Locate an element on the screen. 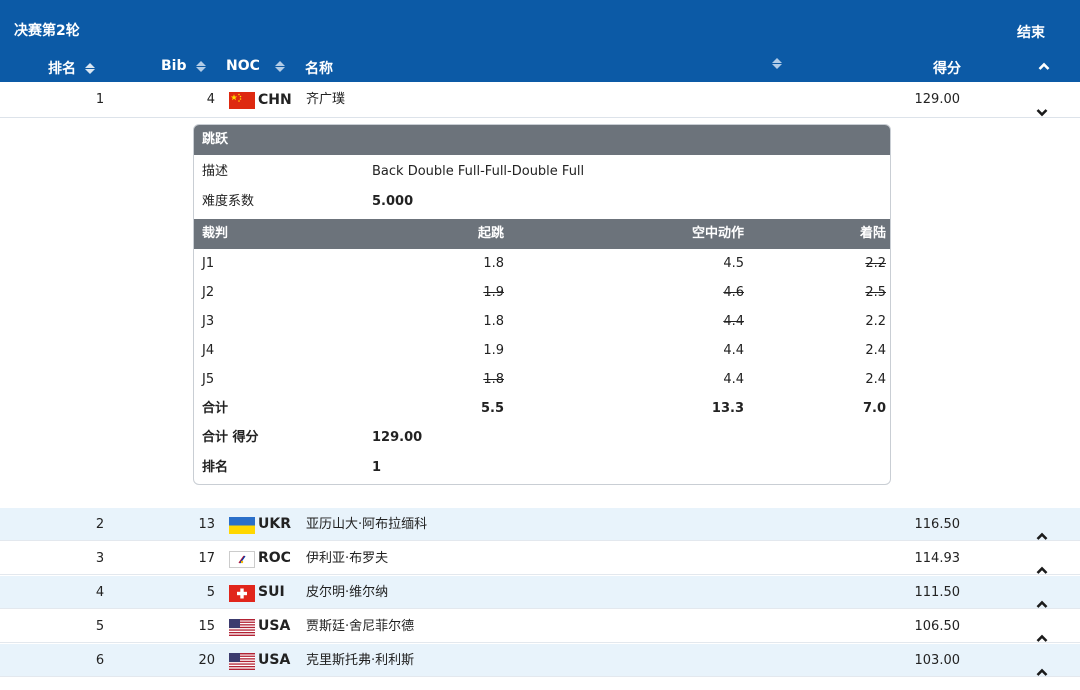  rank-value: 1 is located at coordinates (377, 467).